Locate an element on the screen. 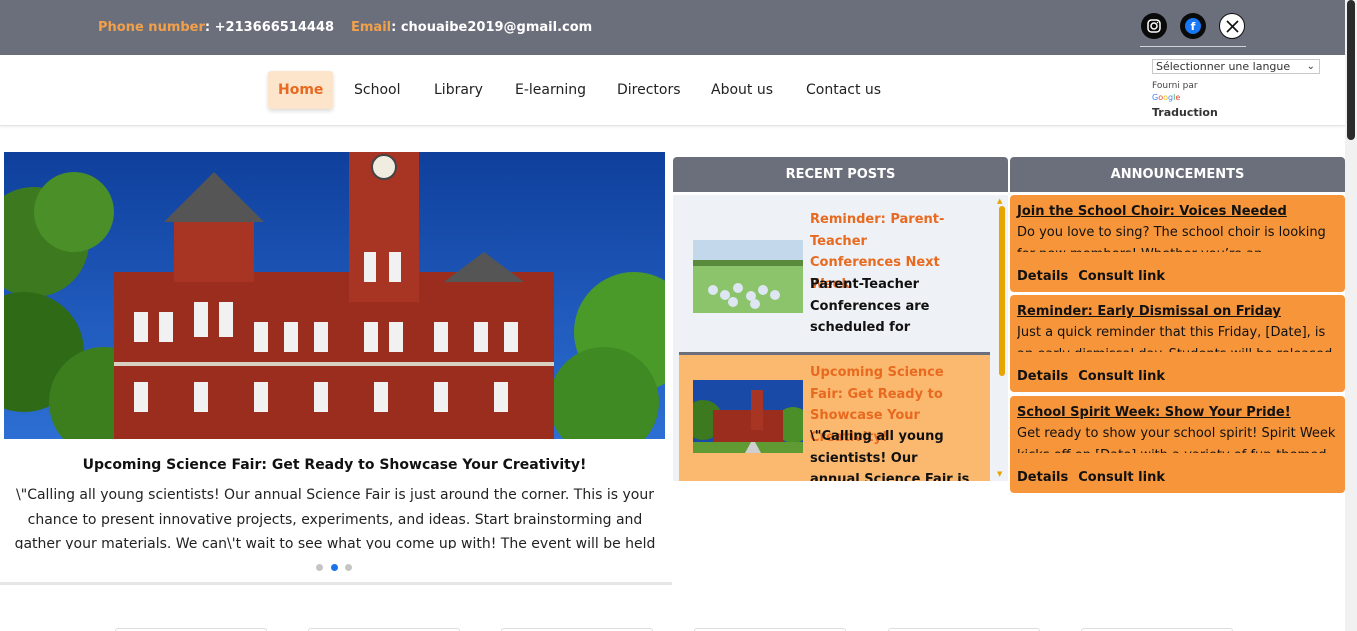 The height and width of the screenshot is (631, 1357). page-scrollbar is located at coordinates (1351, 315).